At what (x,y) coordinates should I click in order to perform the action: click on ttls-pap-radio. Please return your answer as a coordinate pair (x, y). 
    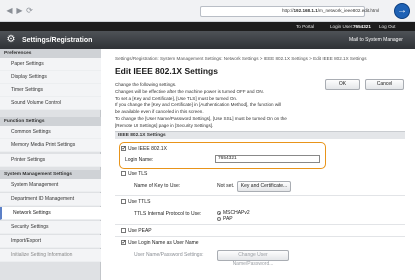
    Looking at the image, I should click on (219, 219).